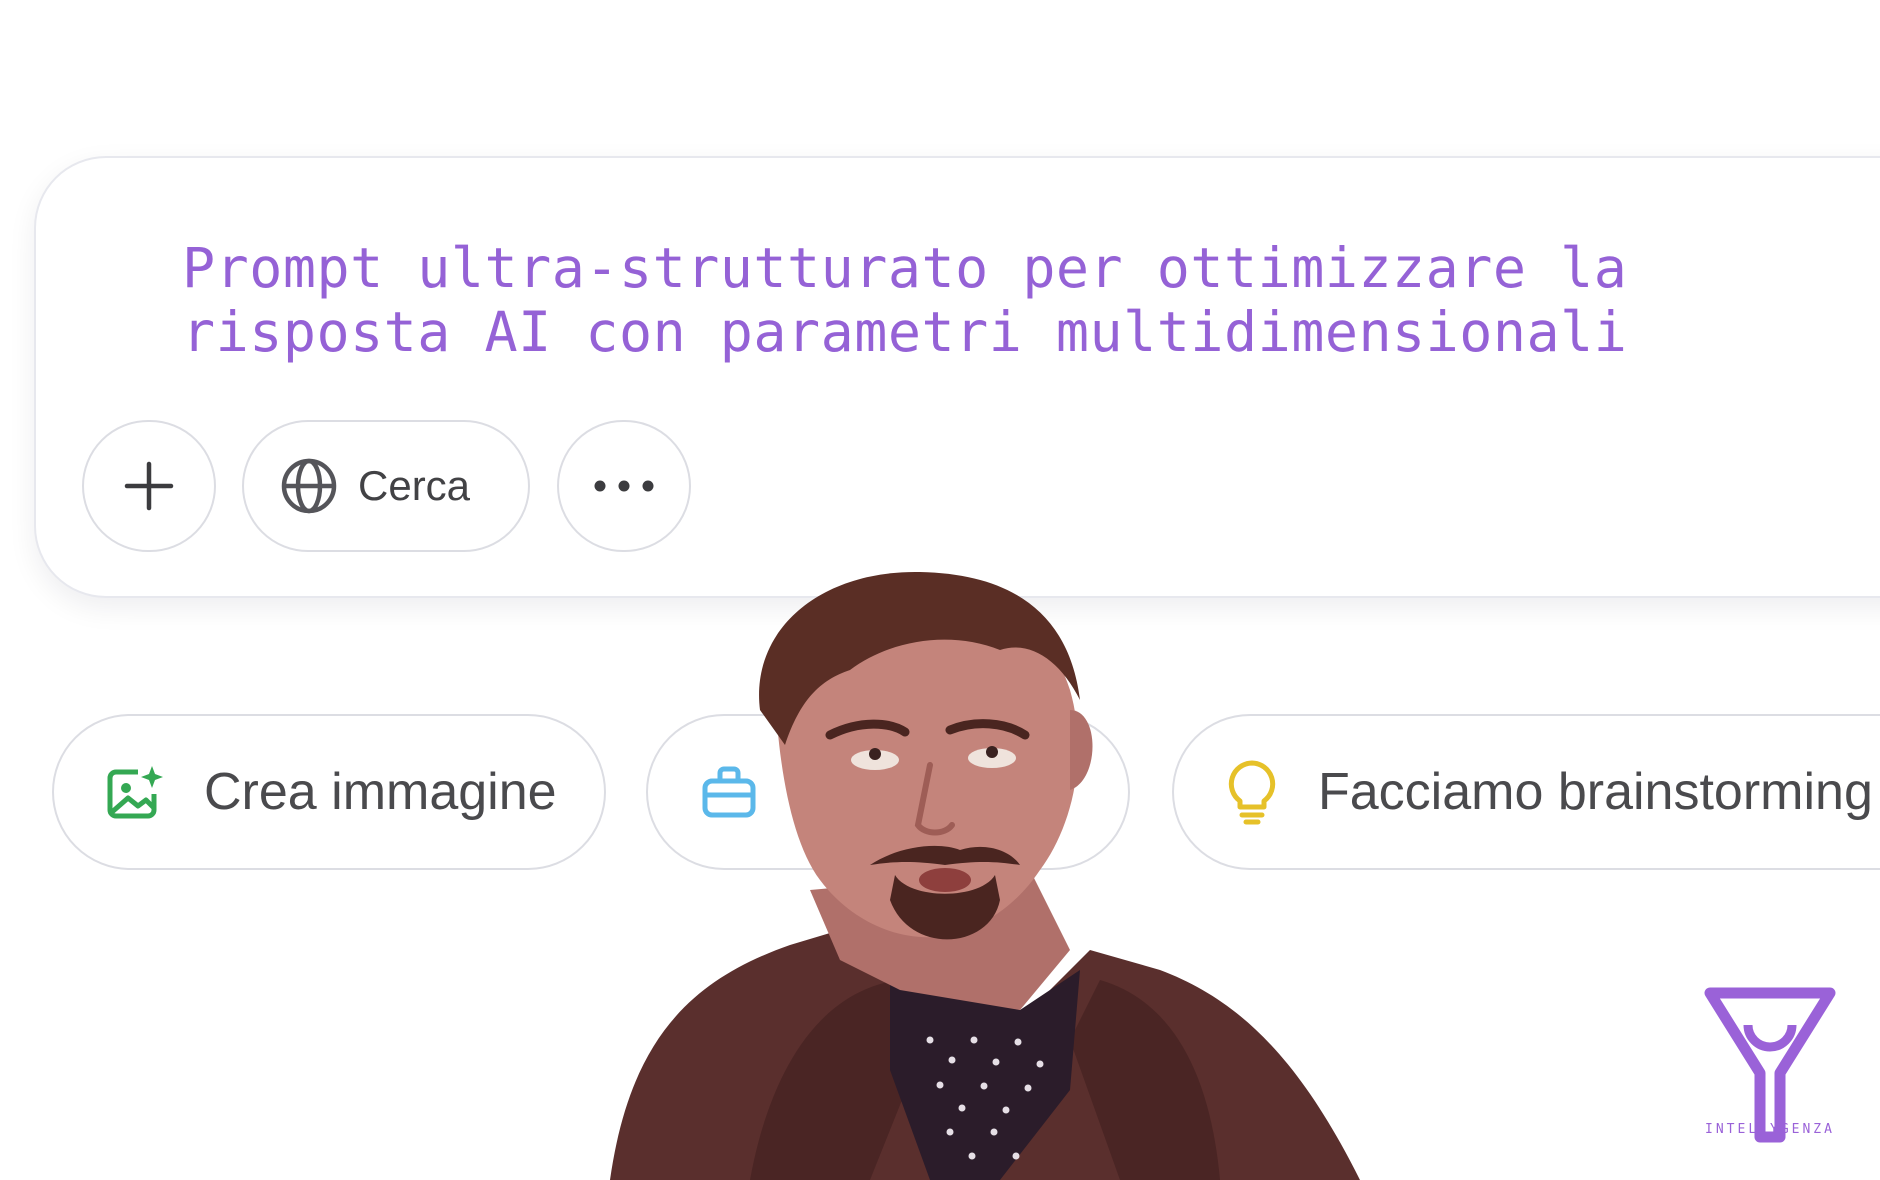  I want to click on search-button-label: Cerca, so click(414, 485).